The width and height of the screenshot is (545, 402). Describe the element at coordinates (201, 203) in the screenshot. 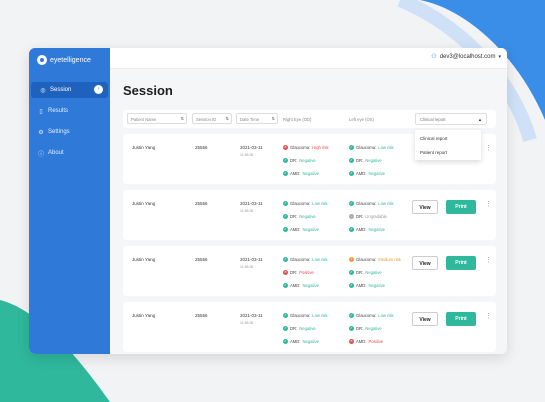

I see `session-id: 25556` at that location.